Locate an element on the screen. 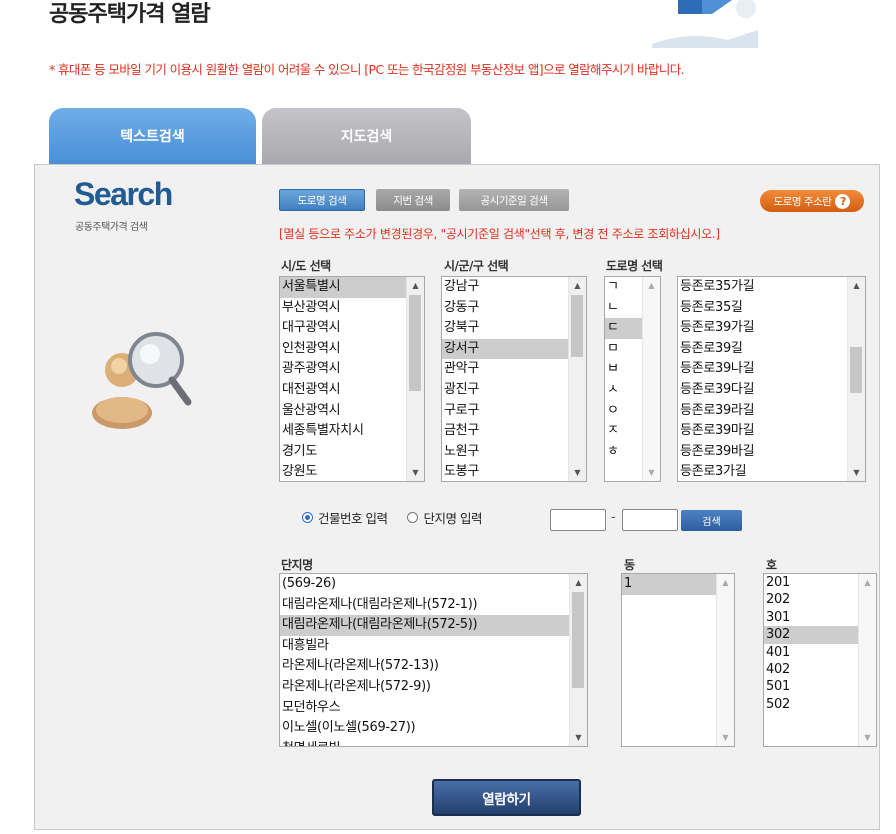 Image resolution: width=896 pixels, height=834 pixels. complex-name-label: 단지명 입력 is located at coordinates (452, 517).